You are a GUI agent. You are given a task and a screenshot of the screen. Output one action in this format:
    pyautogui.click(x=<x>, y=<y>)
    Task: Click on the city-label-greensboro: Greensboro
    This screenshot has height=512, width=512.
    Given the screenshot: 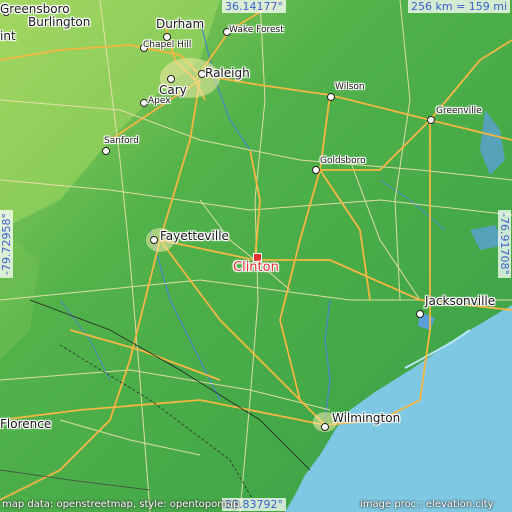 What is the action you would take?
    pyautogui.click(x=35, y=9)
    